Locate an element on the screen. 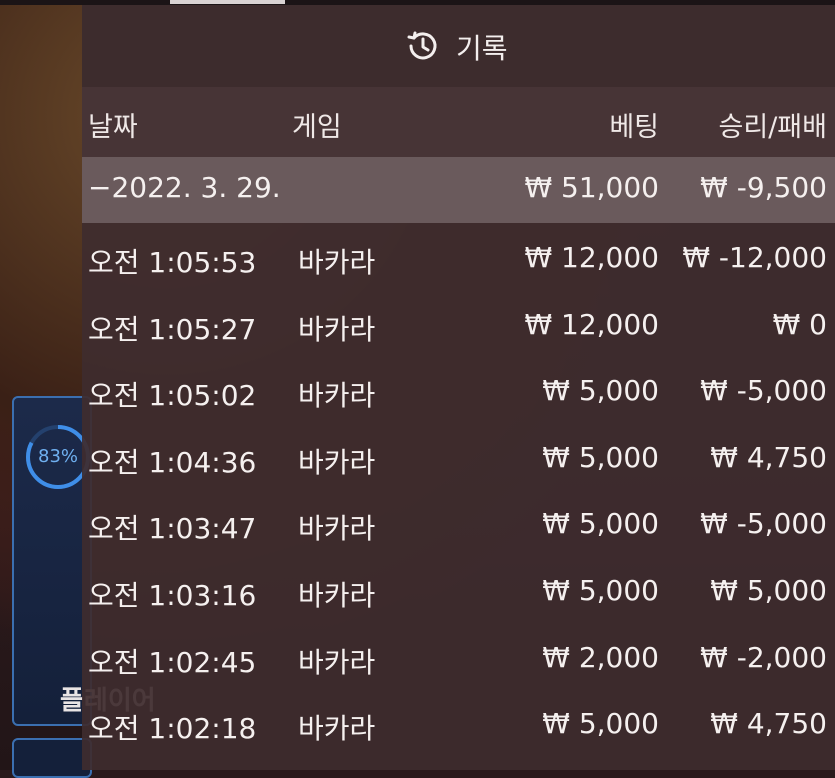 The width and height of the screenshot is (835, 778). column-headers: 날짜 게임 베팅 승리/패배 is located at coordinates (458, 122).